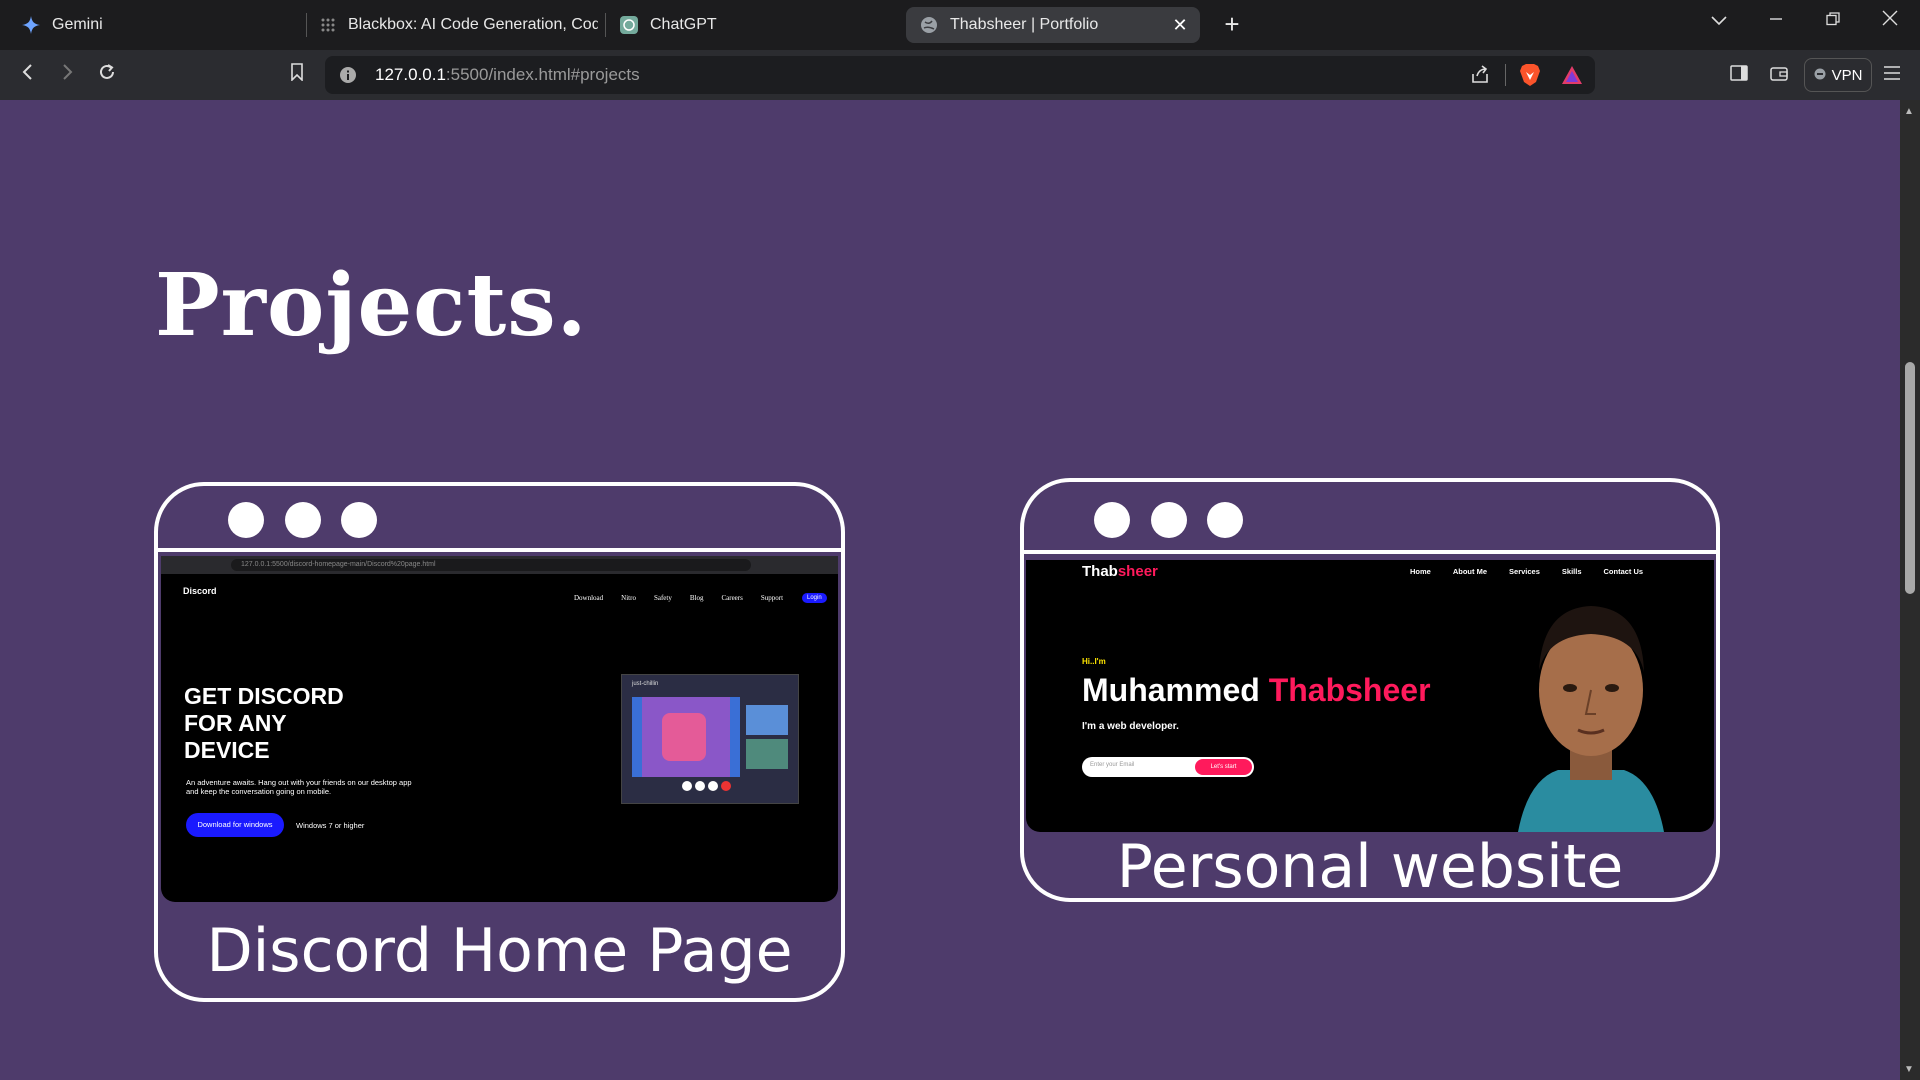  What do you see at coordinates (297, 75) in the screenshot?
I see `bookmark-icon` at bounding box center [297, 75].